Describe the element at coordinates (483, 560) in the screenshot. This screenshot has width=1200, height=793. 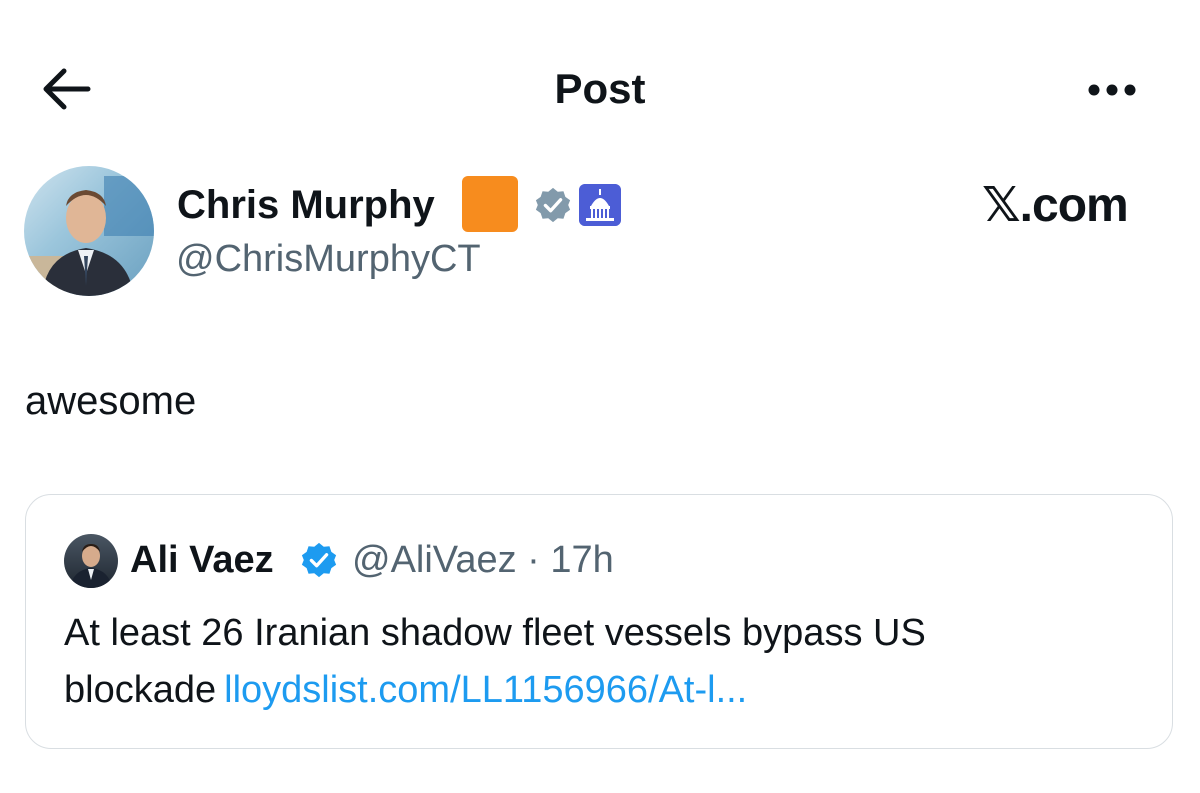
I see `quoted-handle-time: @AliVaez · 17h` at that location.